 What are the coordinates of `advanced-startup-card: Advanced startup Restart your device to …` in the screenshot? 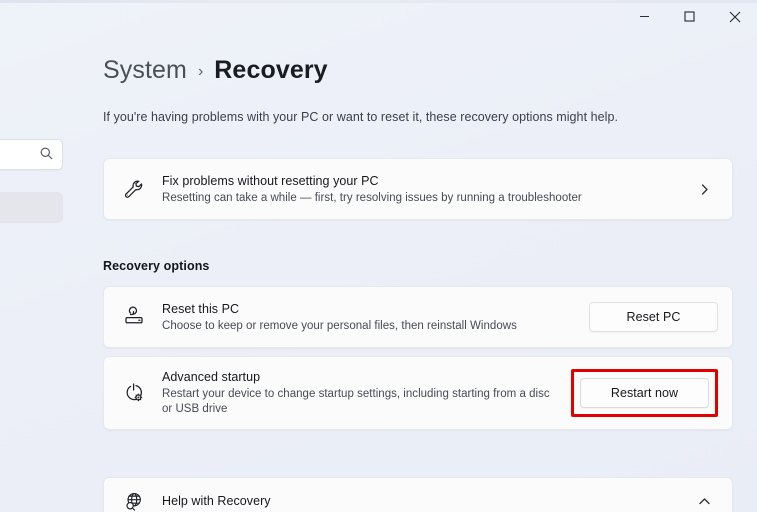 It's located at (418, 393).